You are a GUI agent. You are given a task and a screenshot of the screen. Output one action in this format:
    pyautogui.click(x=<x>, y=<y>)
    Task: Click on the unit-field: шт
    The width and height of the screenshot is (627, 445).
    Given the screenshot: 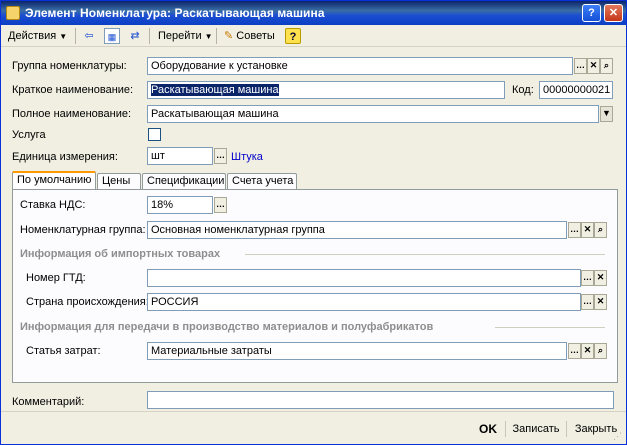 What is the action you would take?
    pyautogui.click(x=180, y=156)
    